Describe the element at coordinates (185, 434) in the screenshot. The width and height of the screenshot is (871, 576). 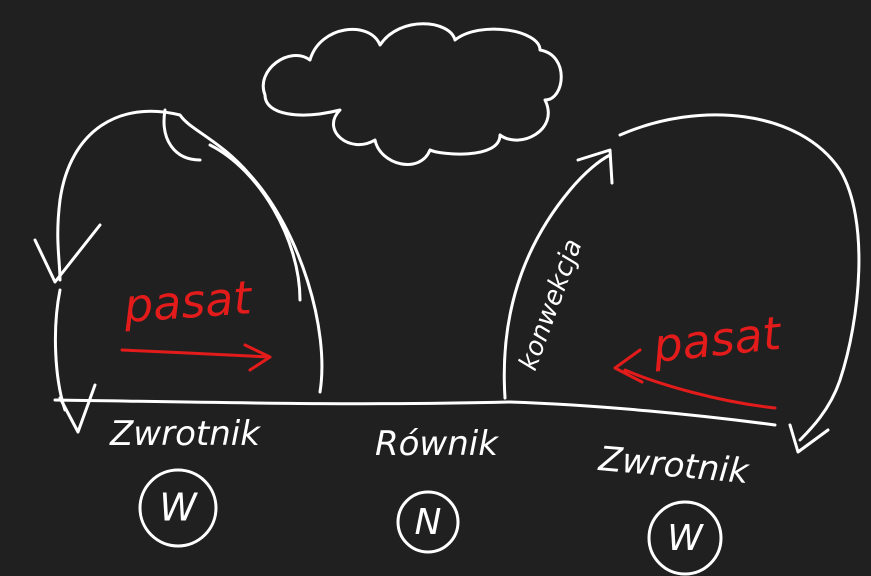
I see `left-station-label: Zwrotnik` at that location.